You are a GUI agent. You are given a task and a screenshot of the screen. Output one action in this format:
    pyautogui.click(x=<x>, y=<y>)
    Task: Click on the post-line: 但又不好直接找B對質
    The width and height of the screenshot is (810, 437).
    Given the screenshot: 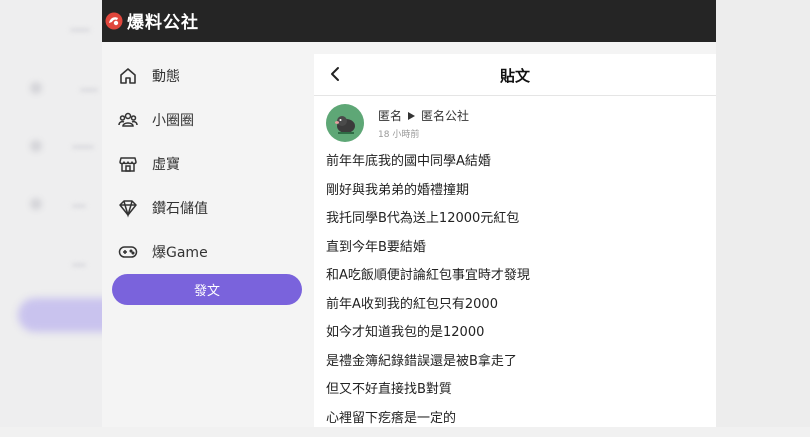 What is the action you would take?
    pyautogui.click(x=516, y=394)
    